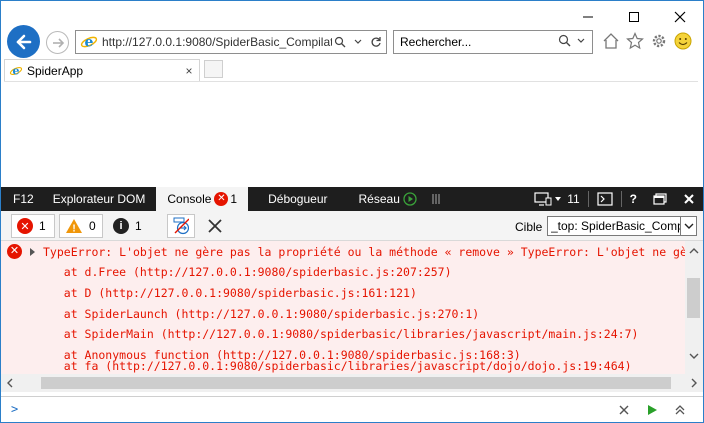  I want to click on undock-button, so click(660, 199).